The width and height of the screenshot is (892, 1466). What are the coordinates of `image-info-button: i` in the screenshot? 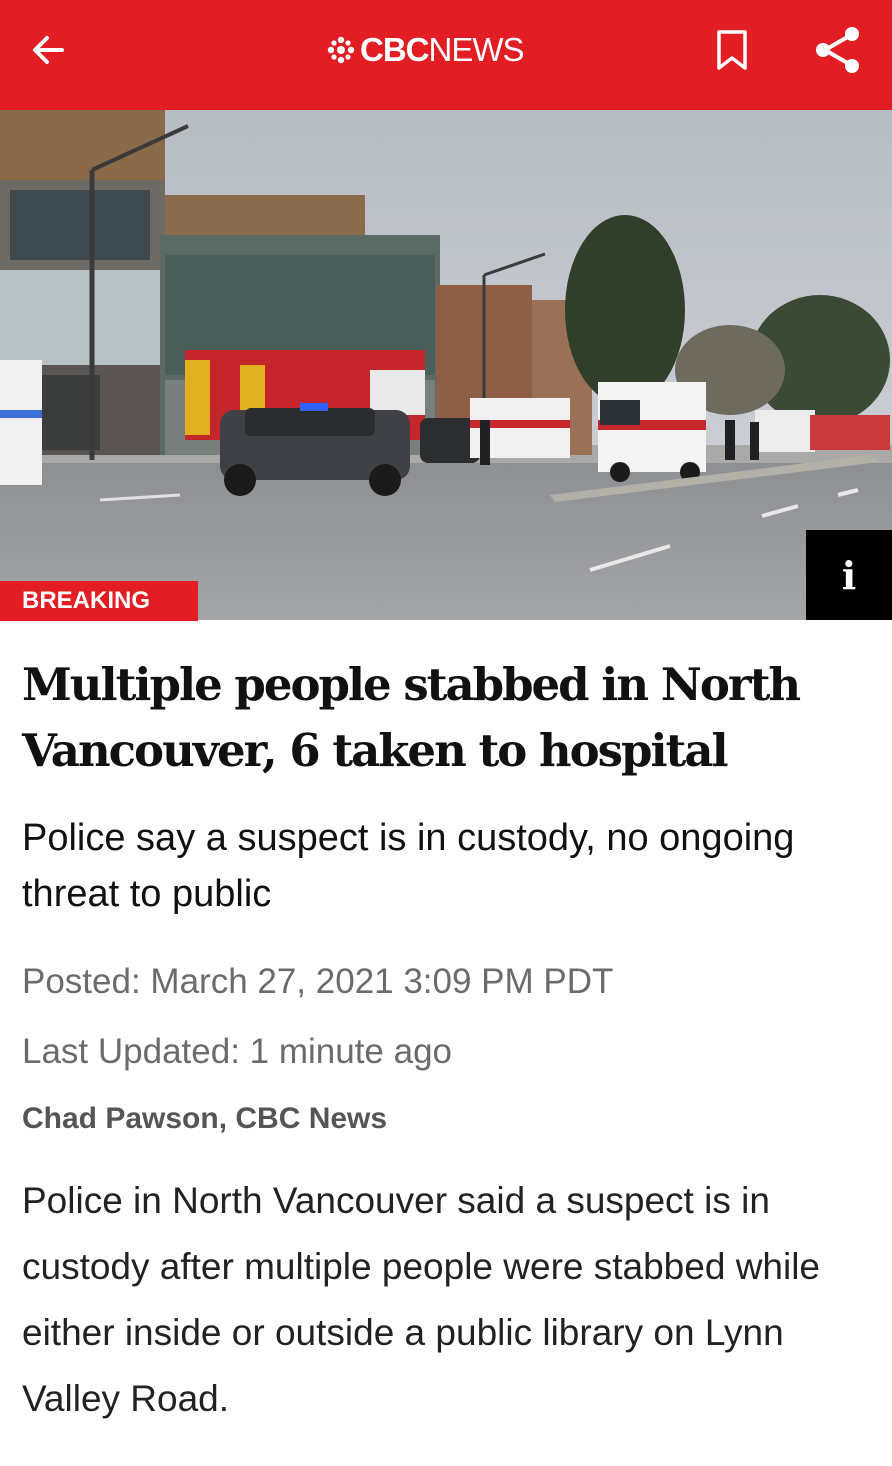 It's located at (849, 575).